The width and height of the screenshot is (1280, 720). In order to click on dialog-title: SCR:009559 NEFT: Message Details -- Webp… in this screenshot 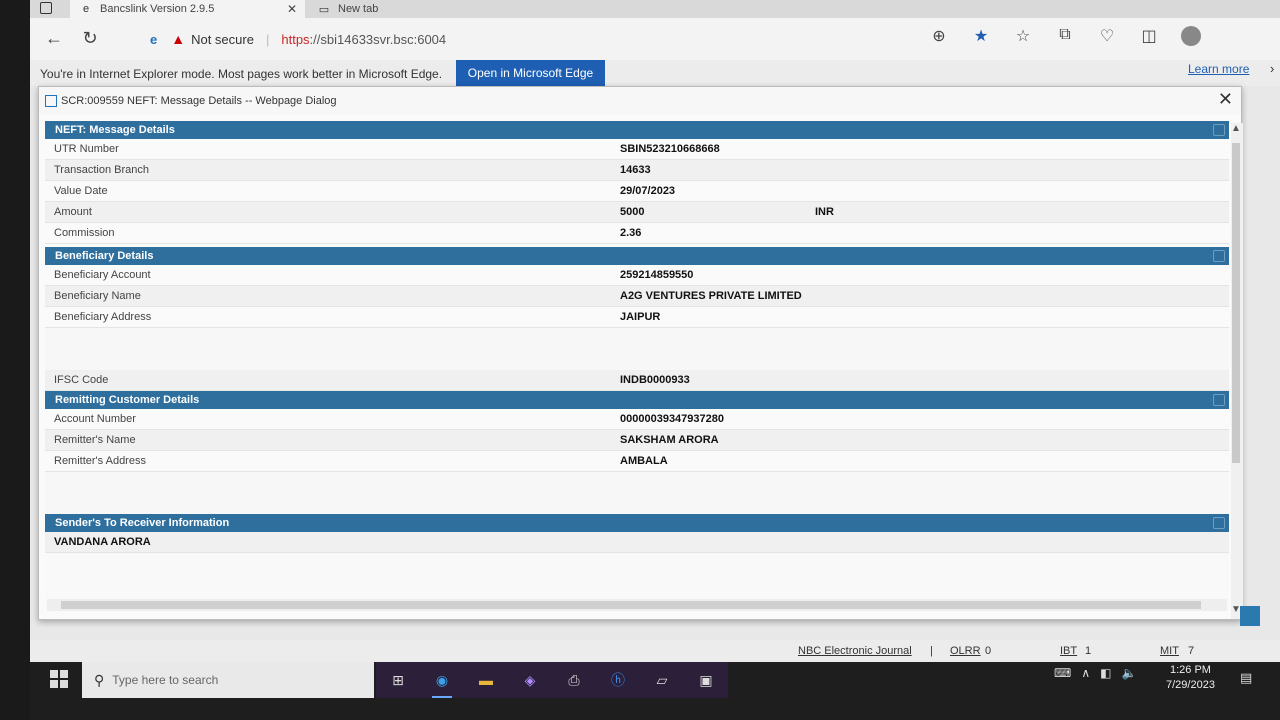, I will do `click(199, 101)`.